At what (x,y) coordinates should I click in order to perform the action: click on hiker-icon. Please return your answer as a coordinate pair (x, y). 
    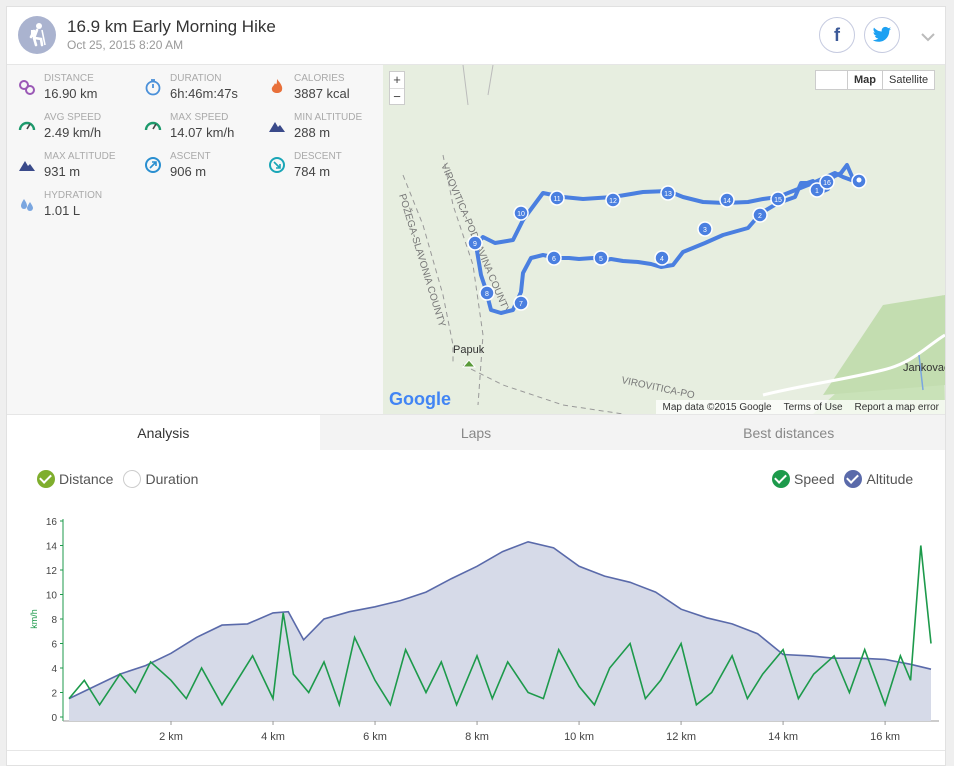
    Looking at the image, I should click on (37, 35).